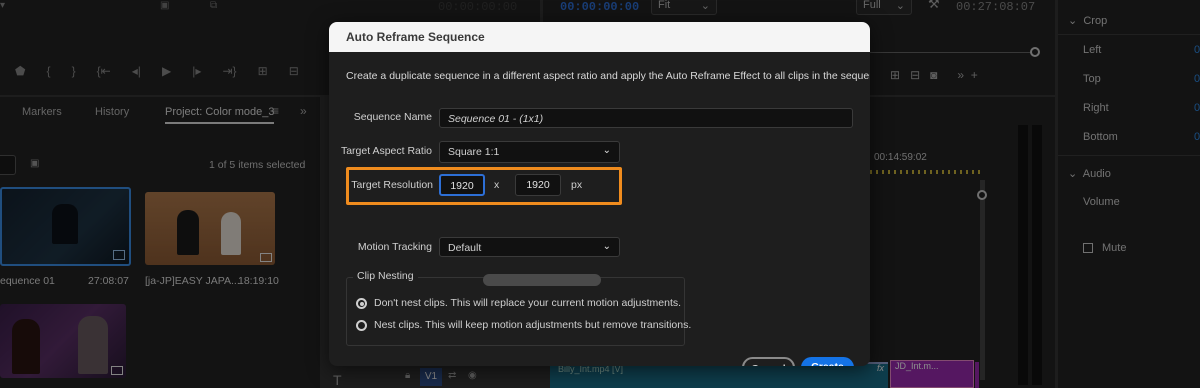 The image size is (1200, 388). What do you see at coordinates (210, 228) in the screenshot?
I see `media-thumbnail-easy-japanese` at bounding box center [210, 228].